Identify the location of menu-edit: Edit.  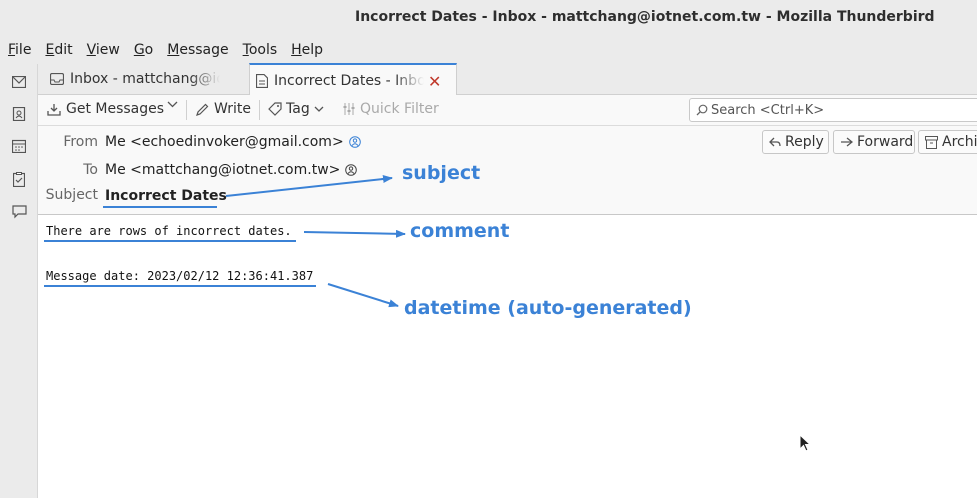
(58, 50).